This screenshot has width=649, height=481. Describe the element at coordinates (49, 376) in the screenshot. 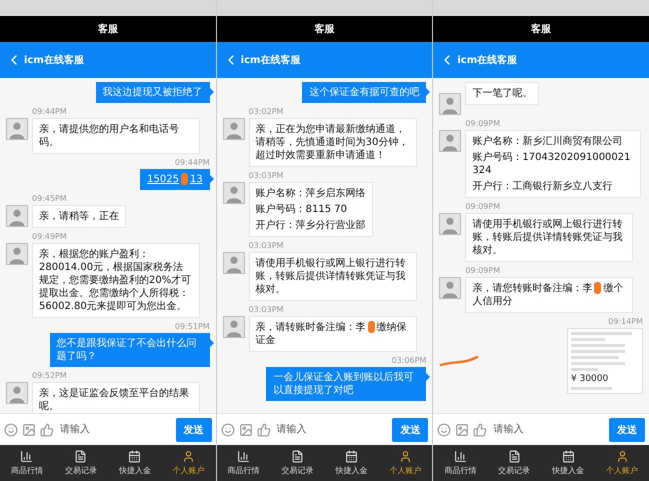

I see `message-time: 09:52PM` at that location.